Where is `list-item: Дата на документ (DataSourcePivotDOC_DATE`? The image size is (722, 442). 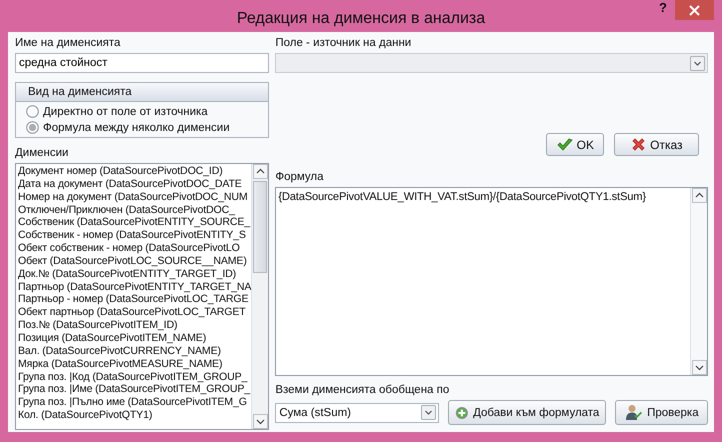 list-item: Дата на документ (DataSourcePivotDOC_DATE is located at coordinates (135, 184).